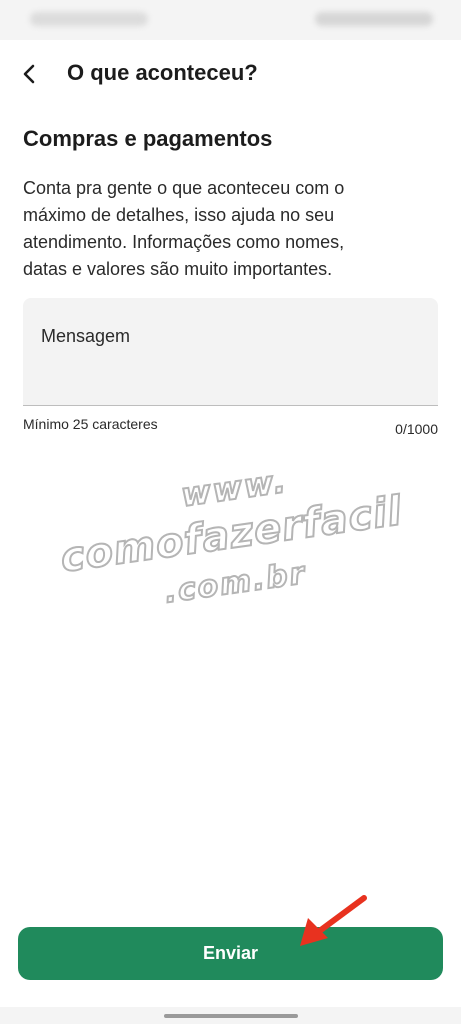 This screenshot has width=461, height=1024. I want to click on back-button, so click(30, 74).